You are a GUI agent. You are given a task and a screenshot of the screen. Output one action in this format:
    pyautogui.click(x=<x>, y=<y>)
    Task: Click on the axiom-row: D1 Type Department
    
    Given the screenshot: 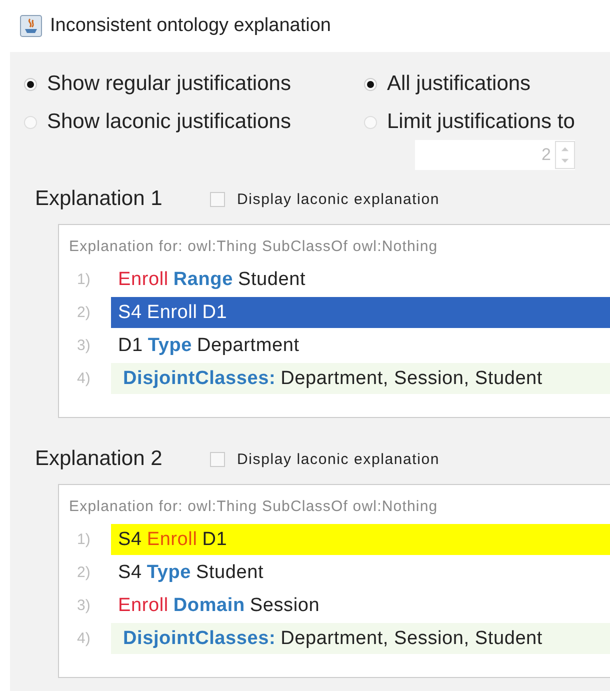 What is the action you would take?
    pyautogui.click(x=360, y=345)
    